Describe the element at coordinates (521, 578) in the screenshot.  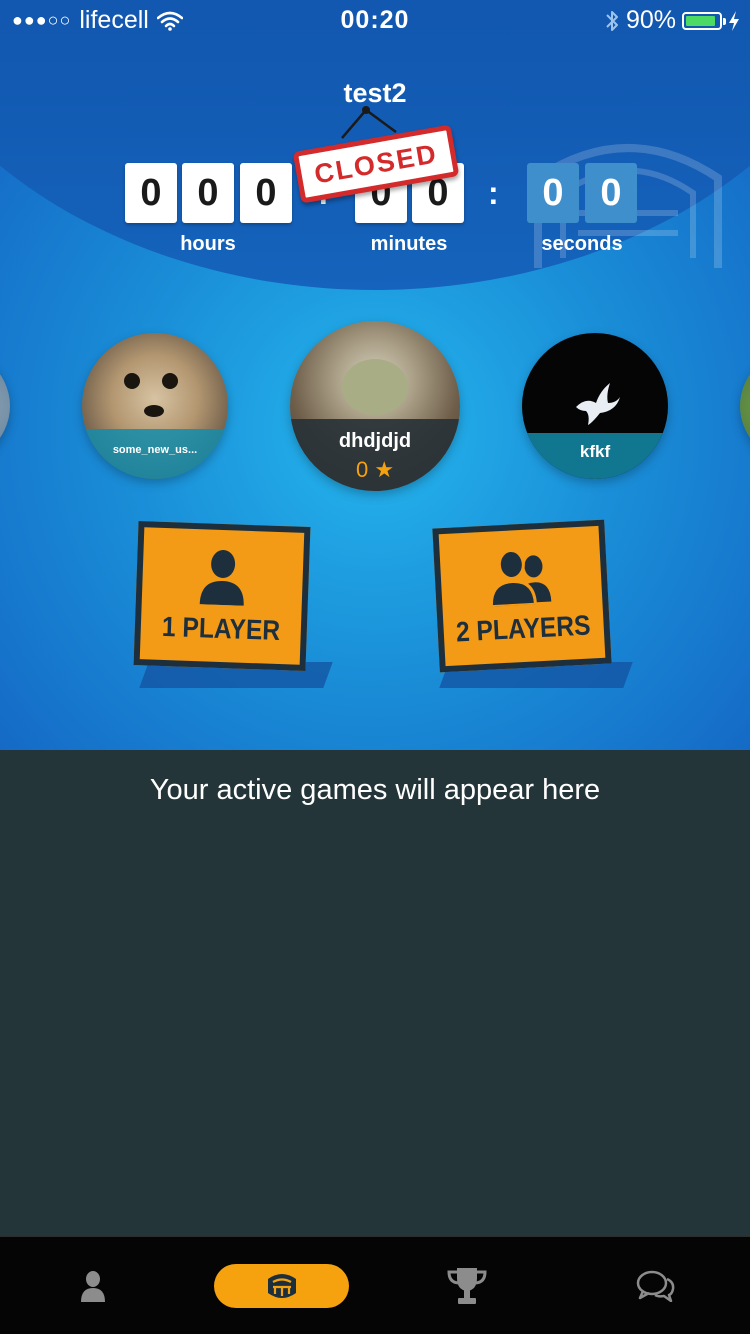
I see `two-users-icon` at that location.